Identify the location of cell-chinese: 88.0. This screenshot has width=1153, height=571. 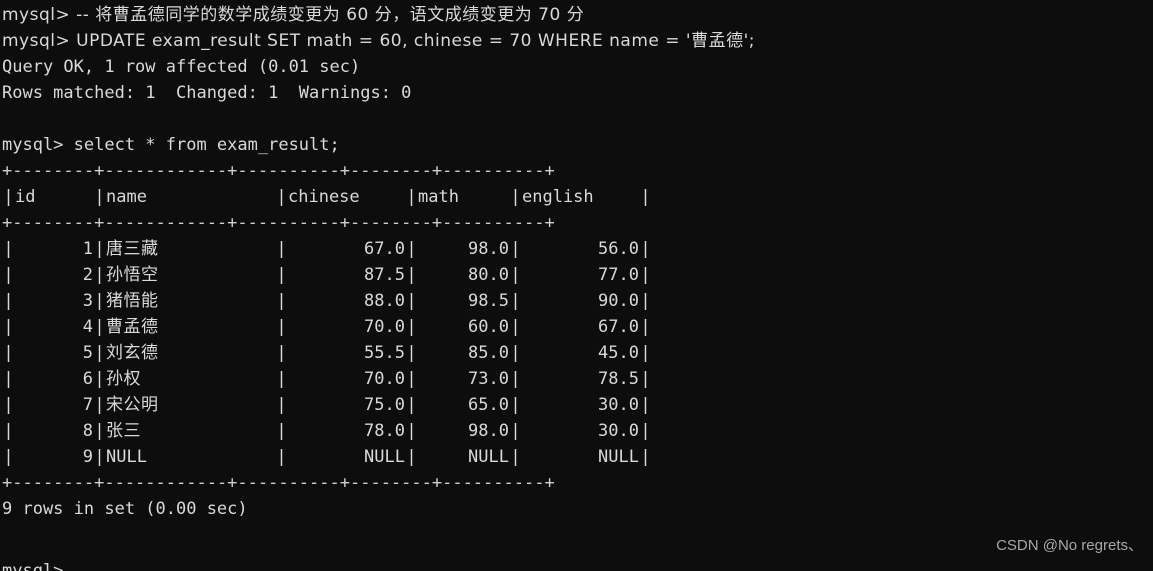
(384, 301).